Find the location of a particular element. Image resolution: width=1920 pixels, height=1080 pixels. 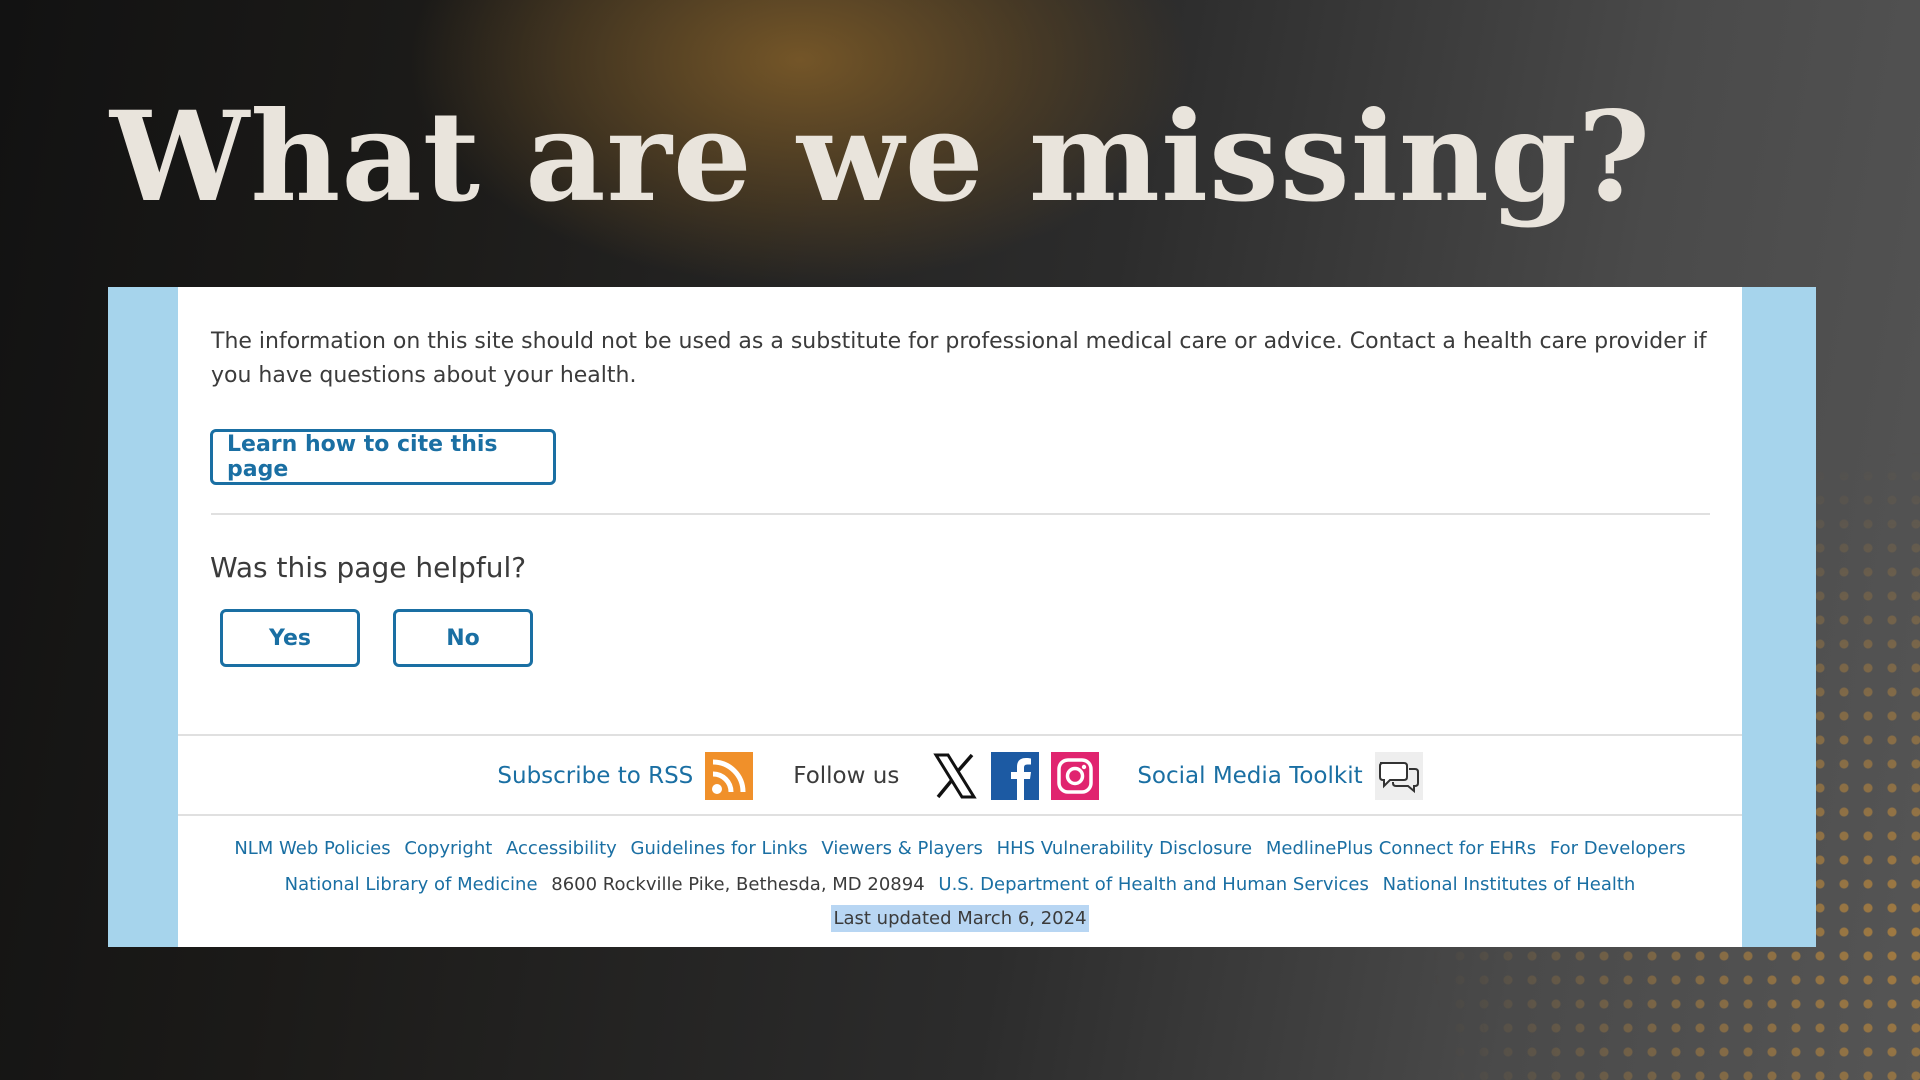

nlm-web-policies-link: NLM Web Policies is located at coordinates (312, 848).